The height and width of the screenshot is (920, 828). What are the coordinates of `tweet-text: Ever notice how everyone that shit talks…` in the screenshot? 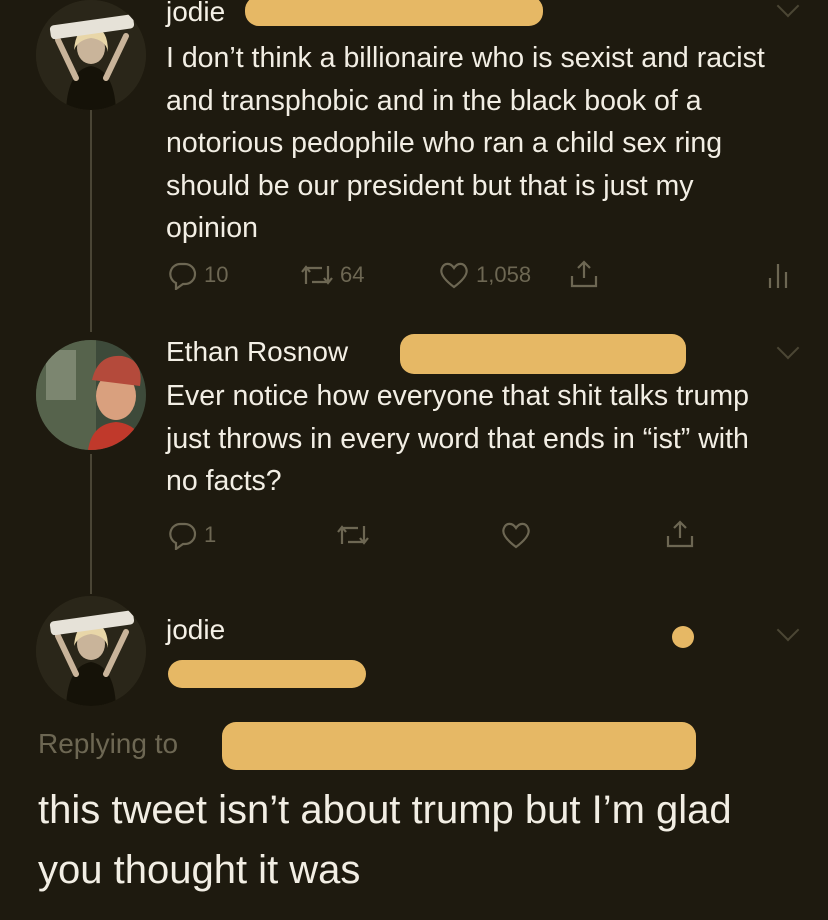 It's located at (457, 438).